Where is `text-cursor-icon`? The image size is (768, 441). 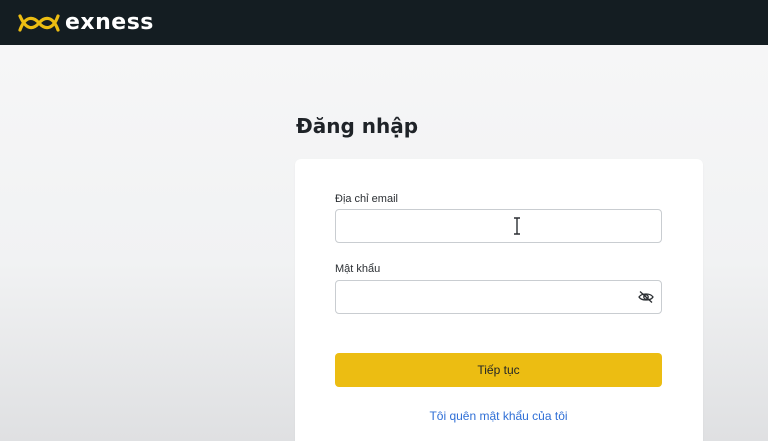 text-cursor-icon is located at coordinates (517, 226).